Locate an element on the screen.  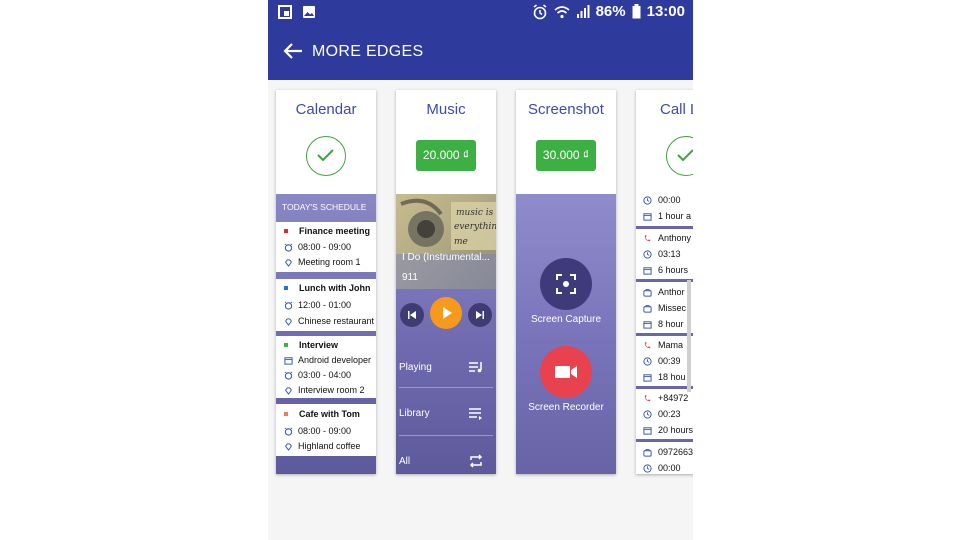
wifi-icon is located at coordinates (562, 11).